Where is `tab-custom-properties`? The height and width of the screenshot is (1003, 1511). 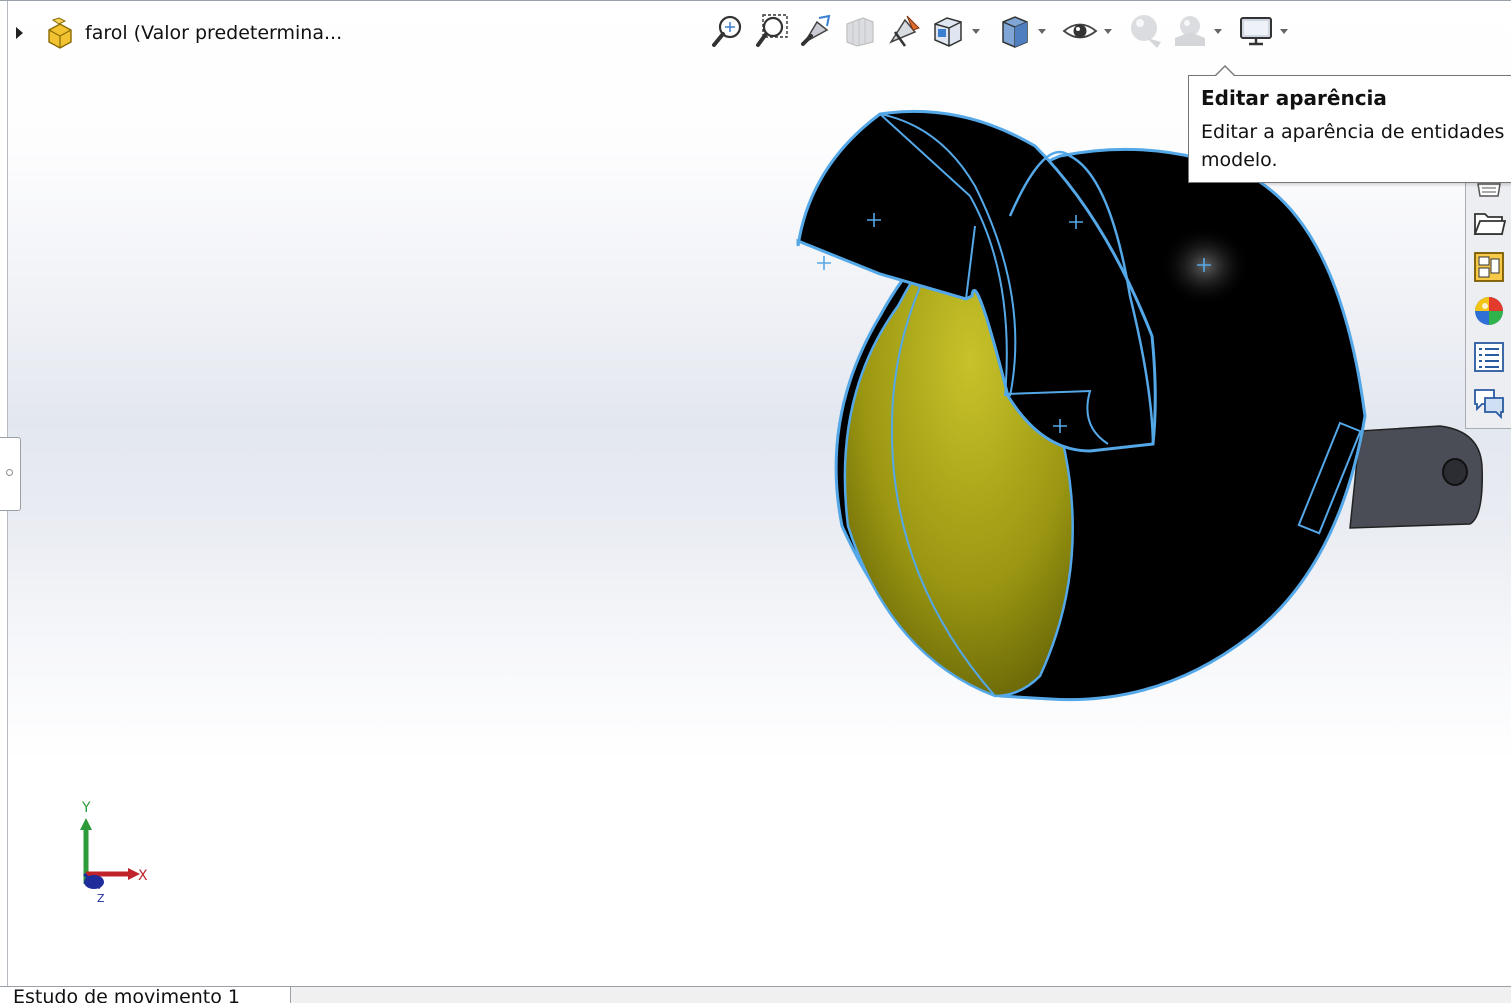
tab-custom-properties is located at coordinates (1489, 357).